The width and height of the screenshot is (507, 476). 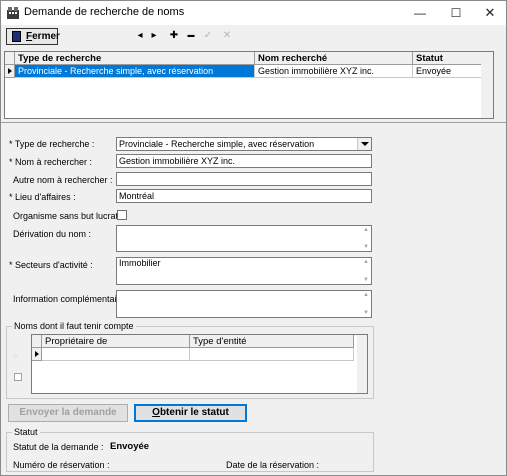 I want to click on close-form-button: Fermer, so click(x=33, y=36).